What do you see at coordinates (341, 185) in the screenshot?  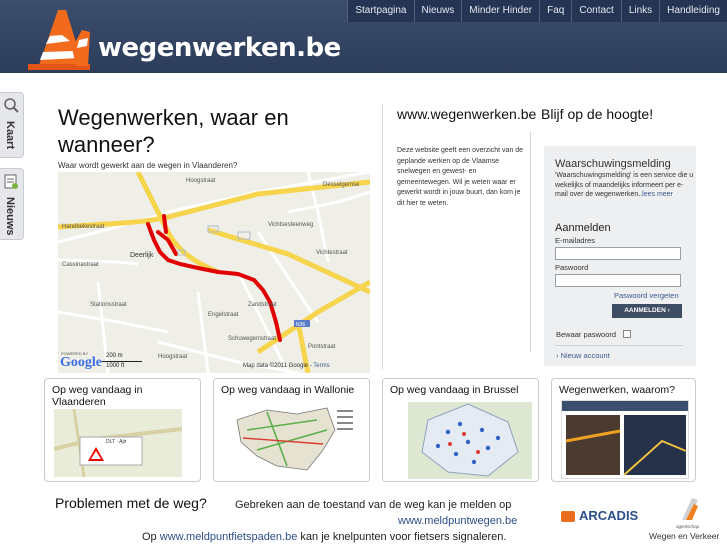 I see `map-label-desselgemse: Desselgemse` at bounding box center [341, 185].